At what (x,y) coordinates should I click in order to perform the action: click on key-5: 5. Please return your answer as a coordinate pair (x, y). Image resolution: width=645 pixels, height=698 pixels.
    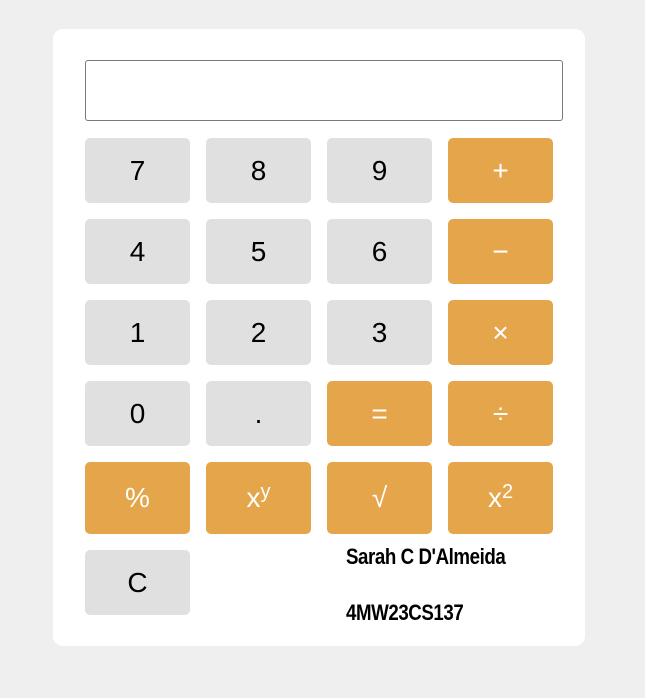
    Looking at the image, I should click on (258, 251).